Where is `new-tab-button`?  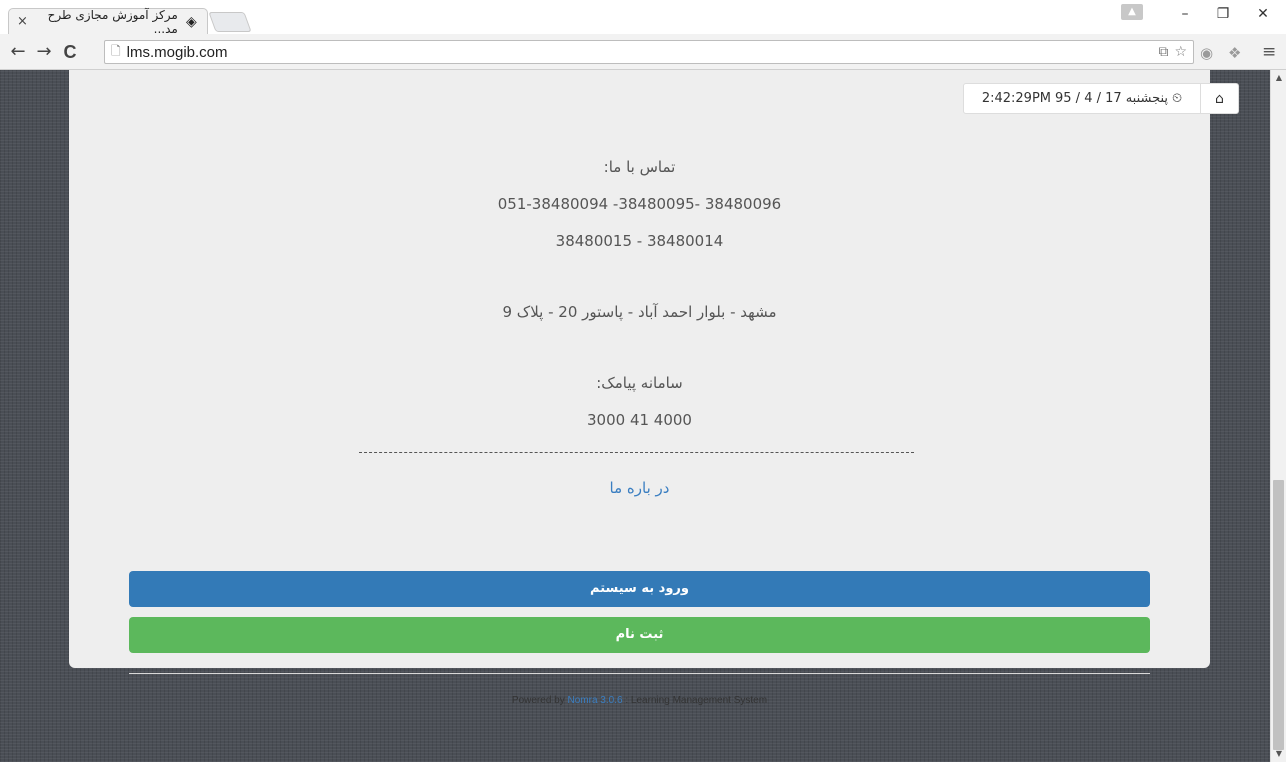 new-tab-button is located at coordinates (230, 22).